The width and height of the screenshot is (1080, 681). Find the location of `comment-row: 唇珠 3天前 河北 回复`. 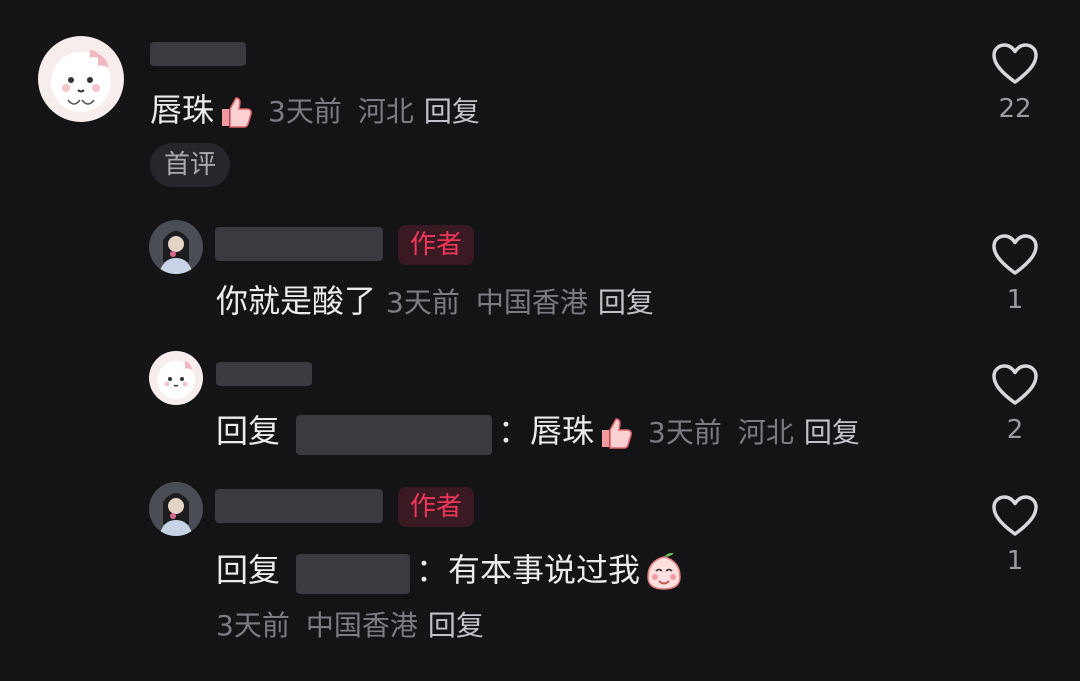

comment-row: 唇珠 3天前 河北 回复 is located at coordinates (315, 113).